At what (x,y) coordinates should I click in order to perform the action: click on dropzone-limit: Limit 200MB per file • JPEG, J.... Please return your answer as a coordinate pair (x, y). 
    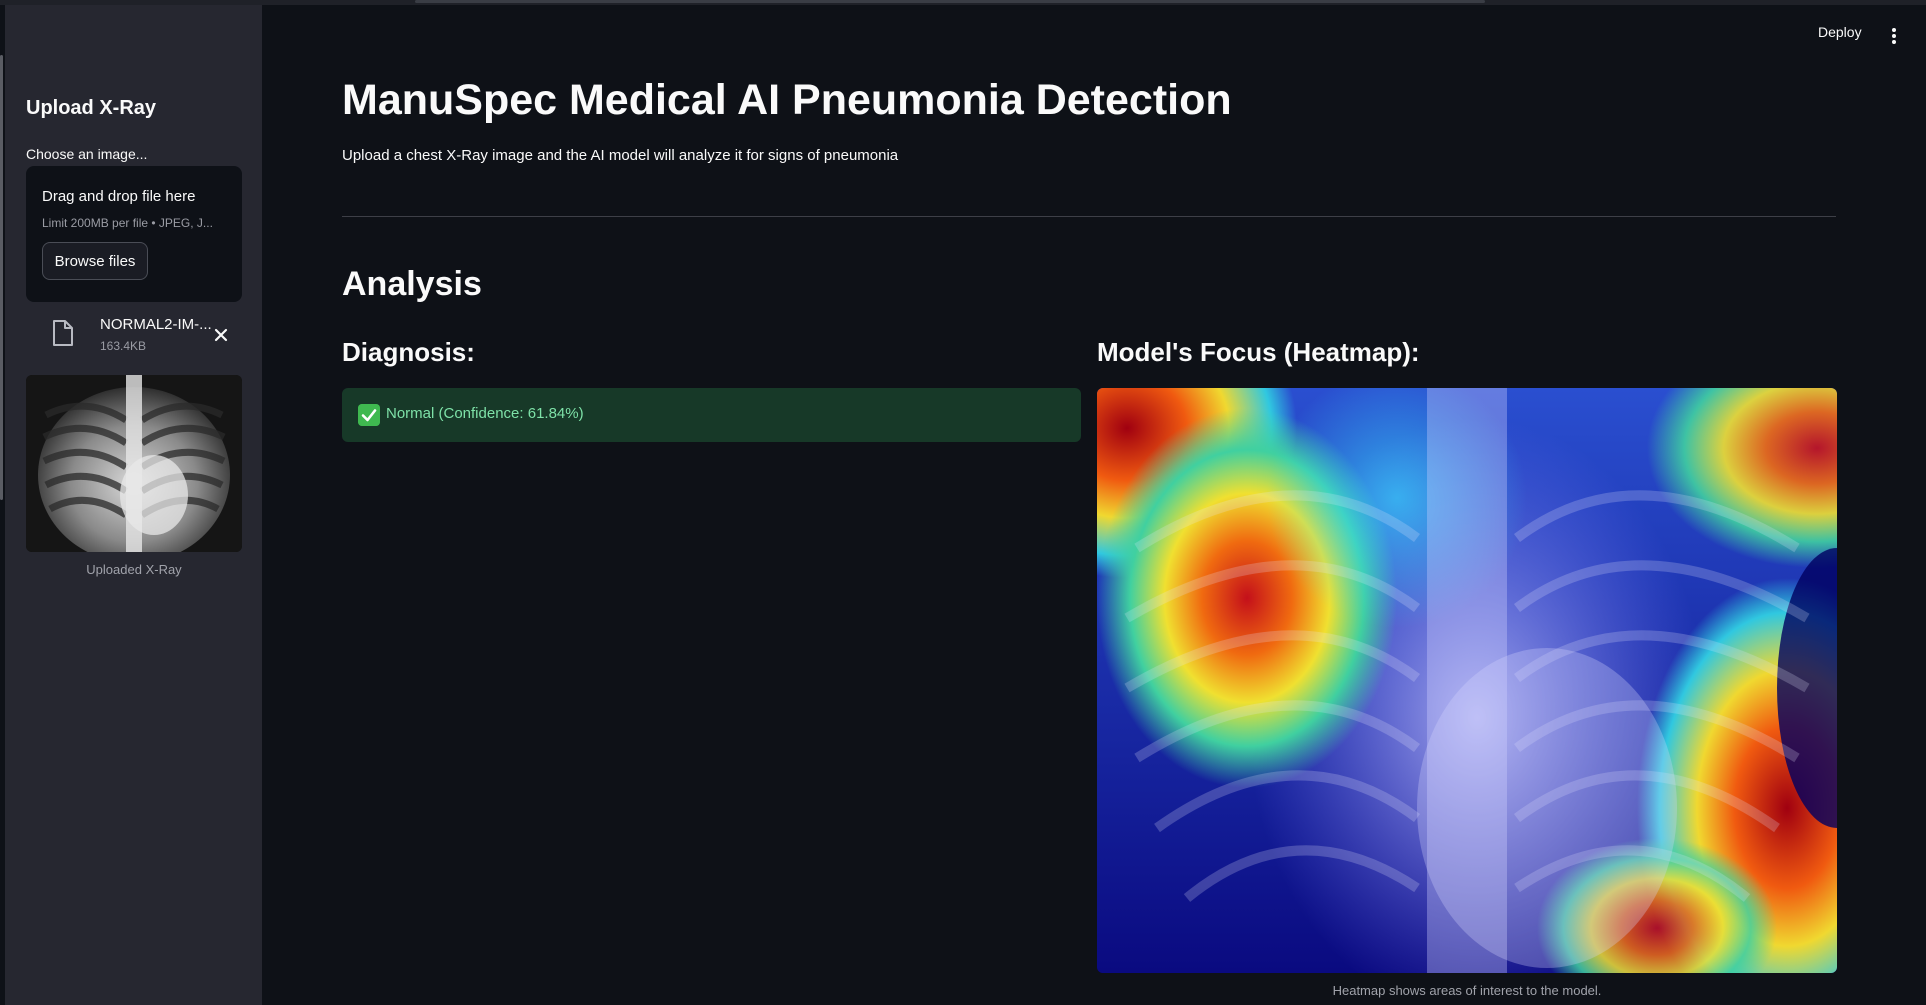
    Looking at the image, I should click on (127, 223).